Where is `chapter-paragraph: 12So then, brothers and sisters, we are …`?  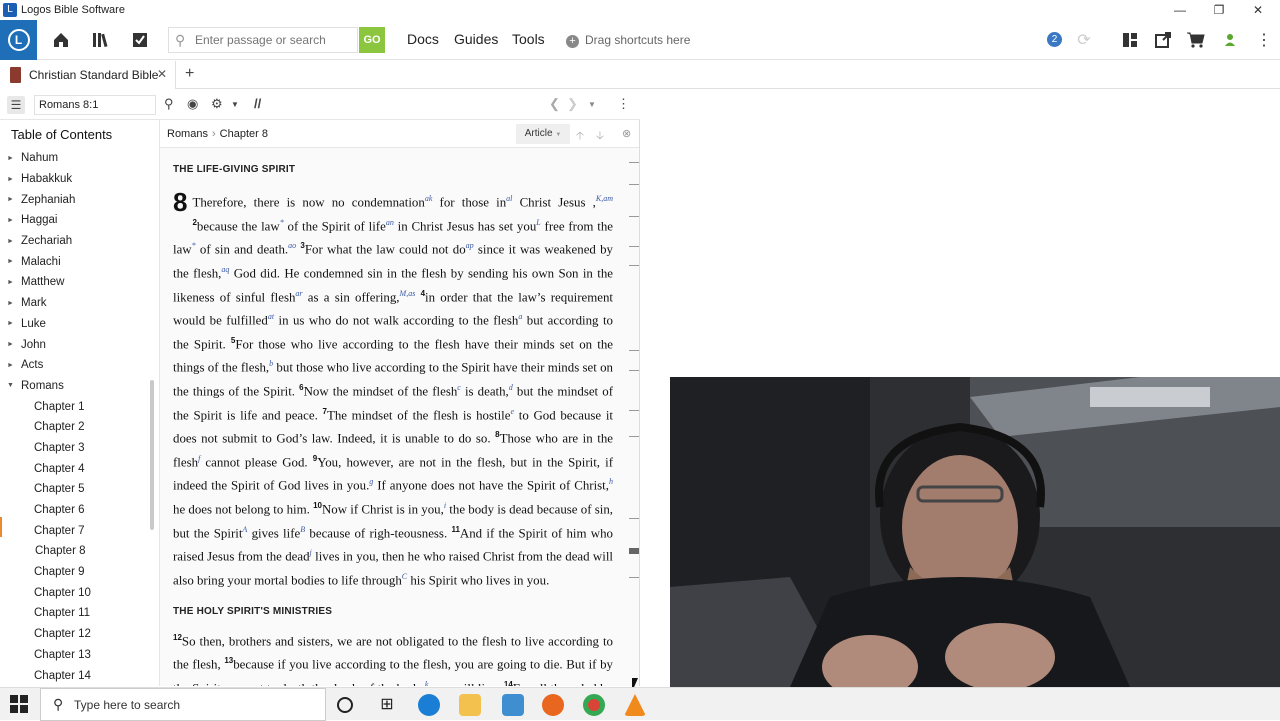
chapter-paragraph: 12So then, brothers and sisters, we are … is located at coordinates (393, 659).